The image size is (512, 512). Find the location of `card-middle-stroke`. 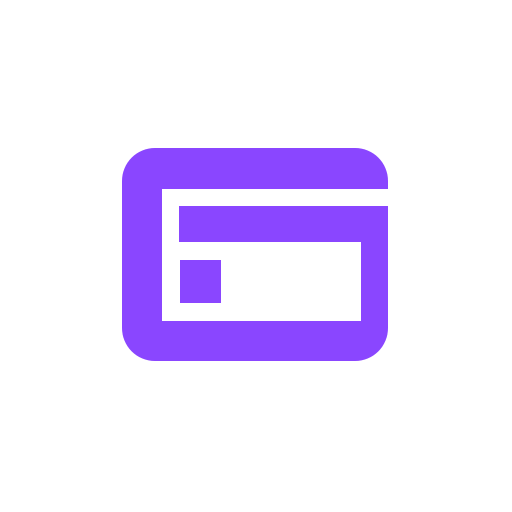

card-middle-stroke is located at coordinates (256, 250).